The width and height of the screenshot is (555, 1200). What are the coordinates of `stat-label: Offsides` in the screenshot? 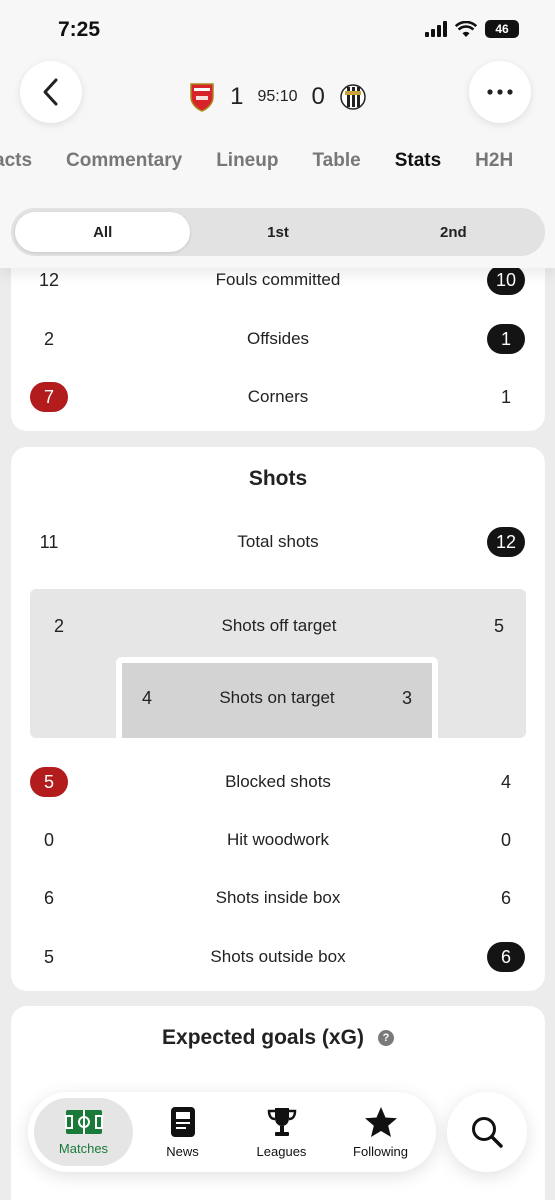 It's located at (278, 338).